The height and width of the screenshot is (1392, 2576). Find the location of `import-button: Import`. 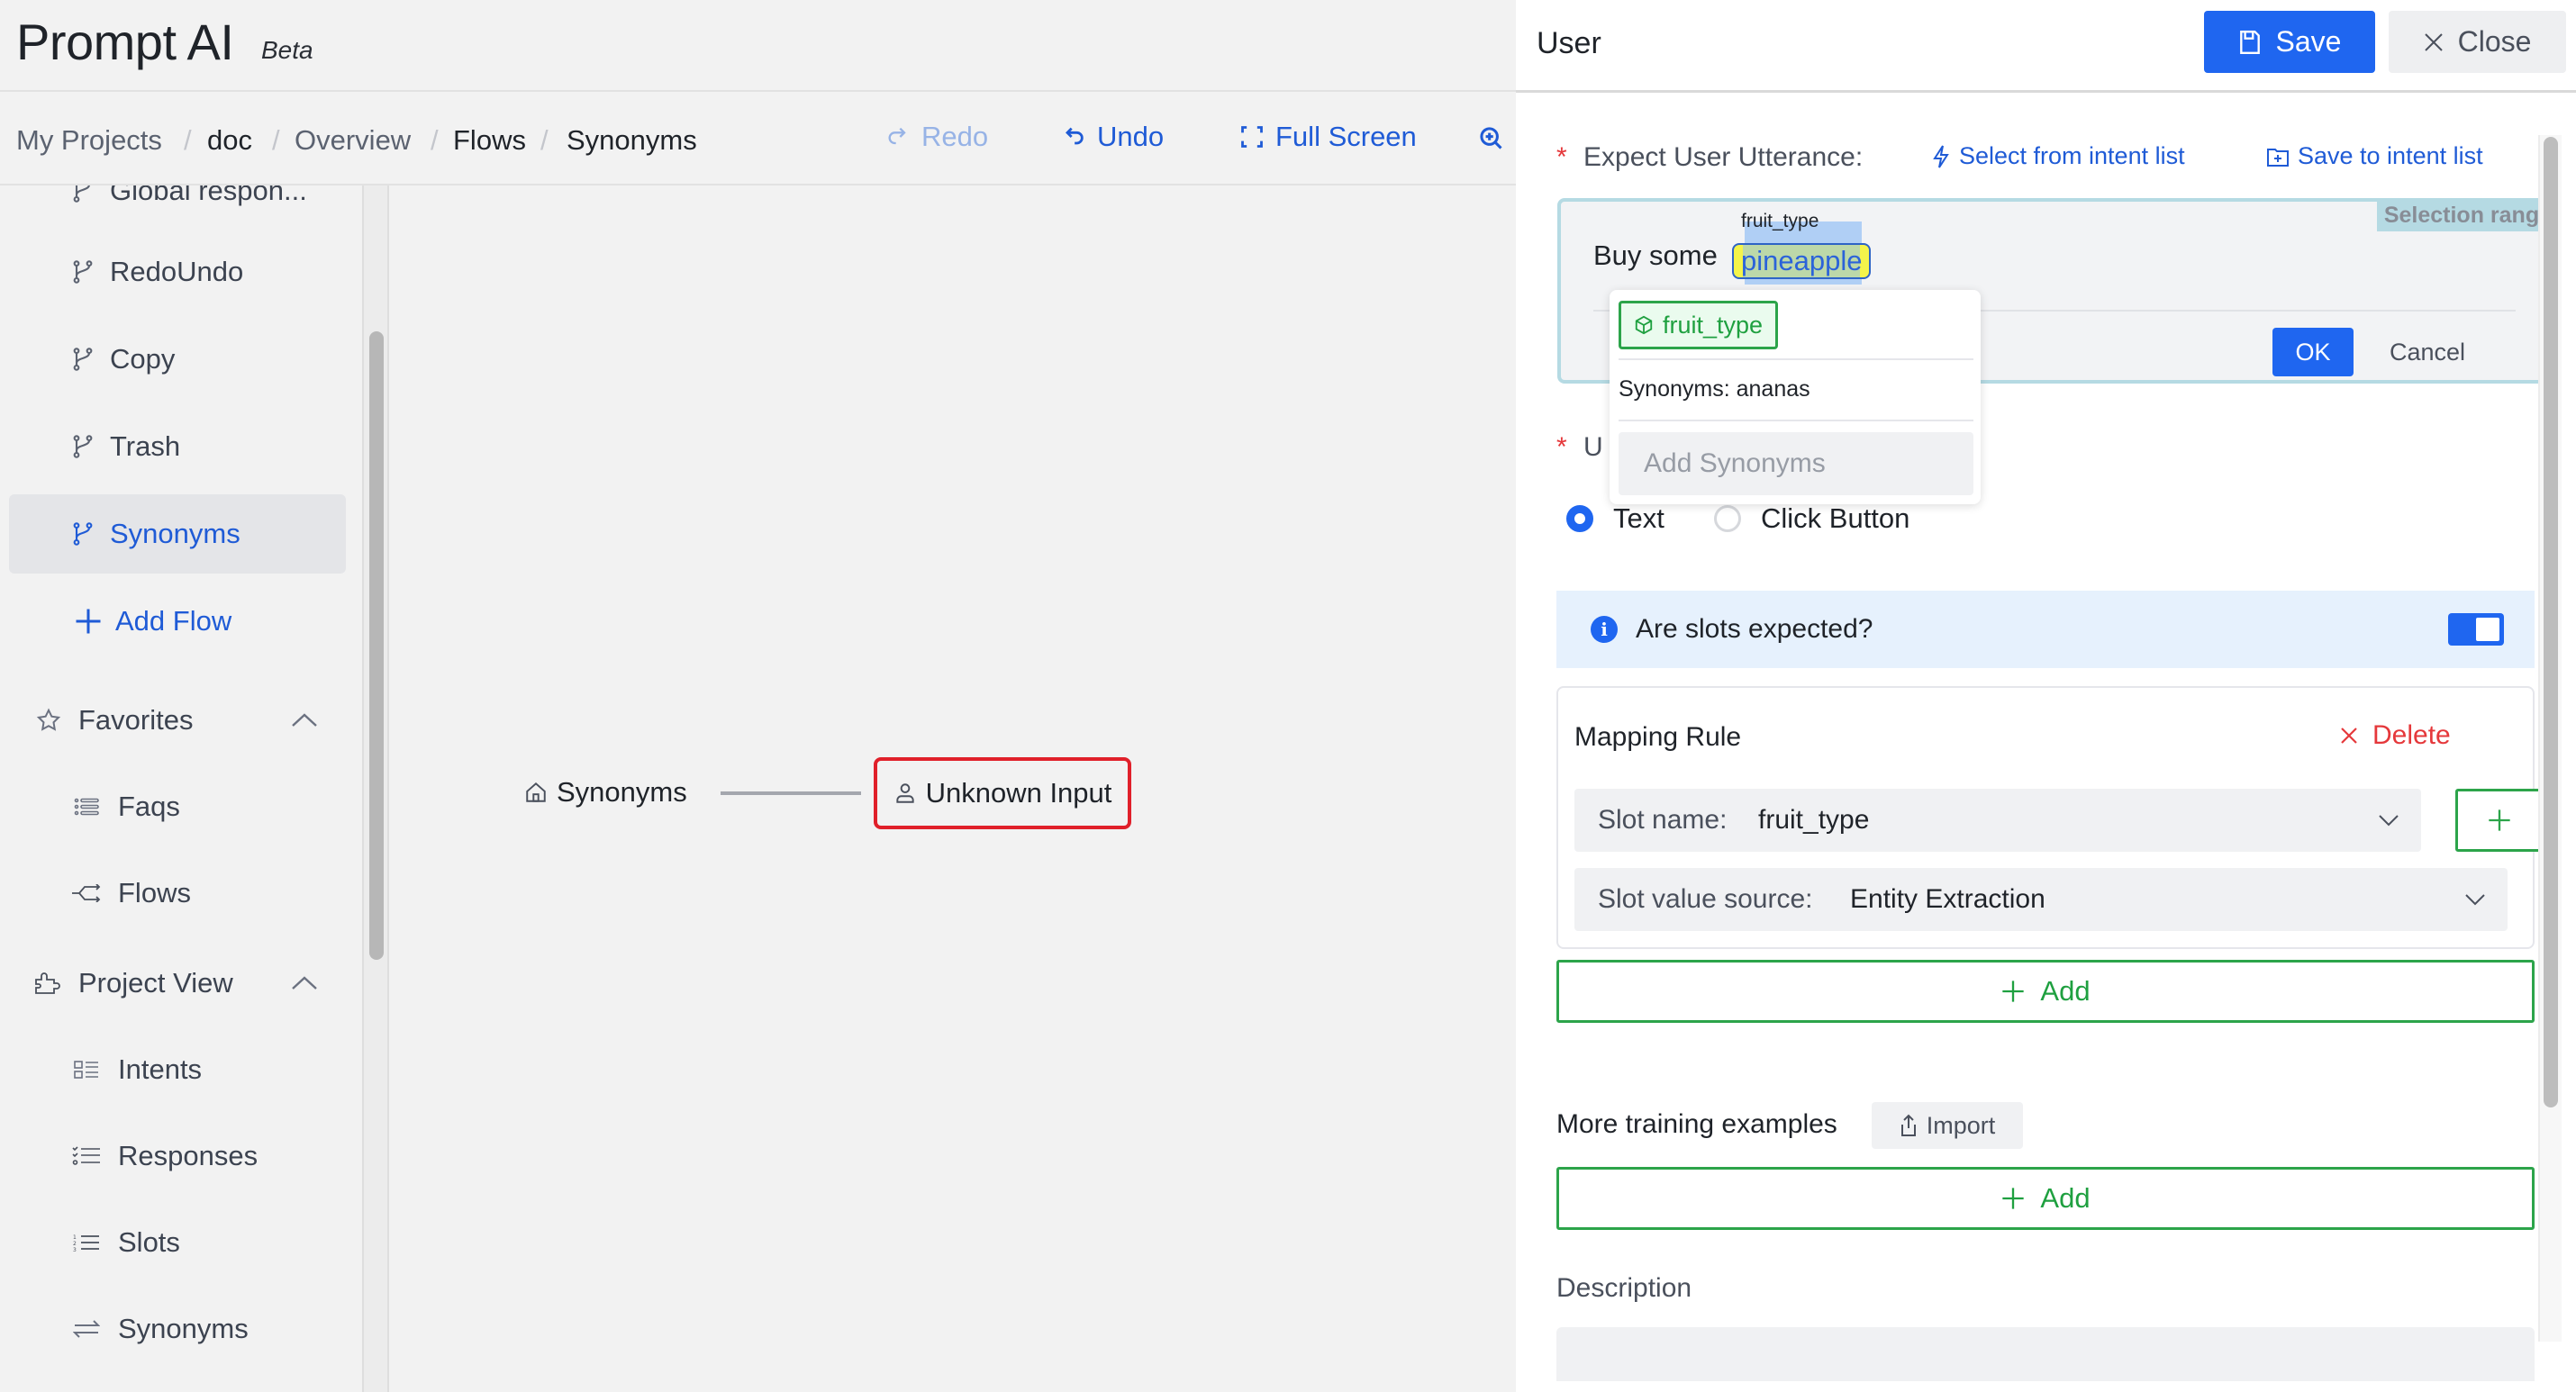

import-button: Import is located at coordinates (1948, 1125).